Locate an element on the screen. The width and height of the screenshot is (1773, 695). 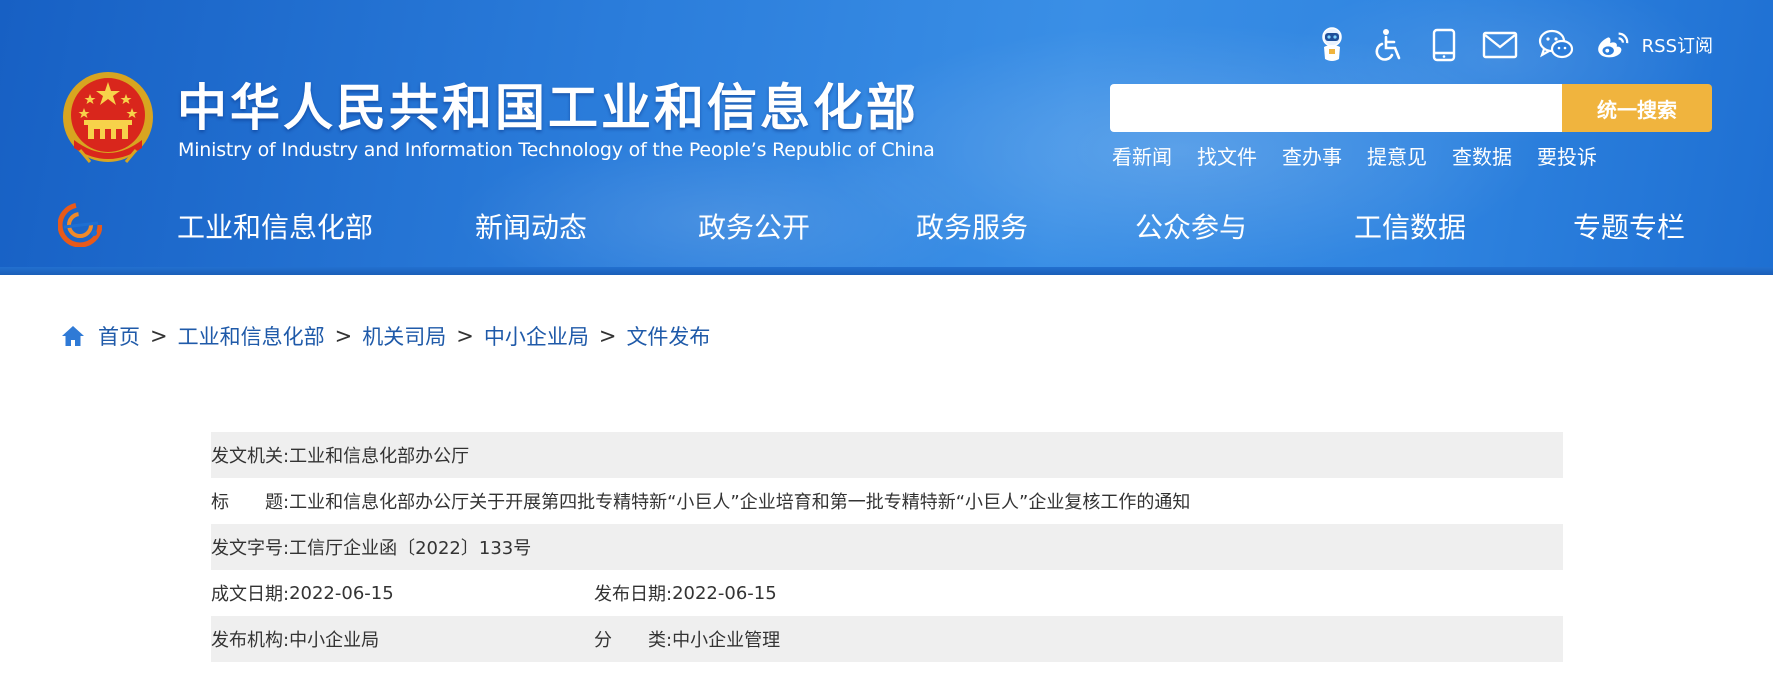
breadcrumb-home: 首页 is located at coordinates (119, 336).